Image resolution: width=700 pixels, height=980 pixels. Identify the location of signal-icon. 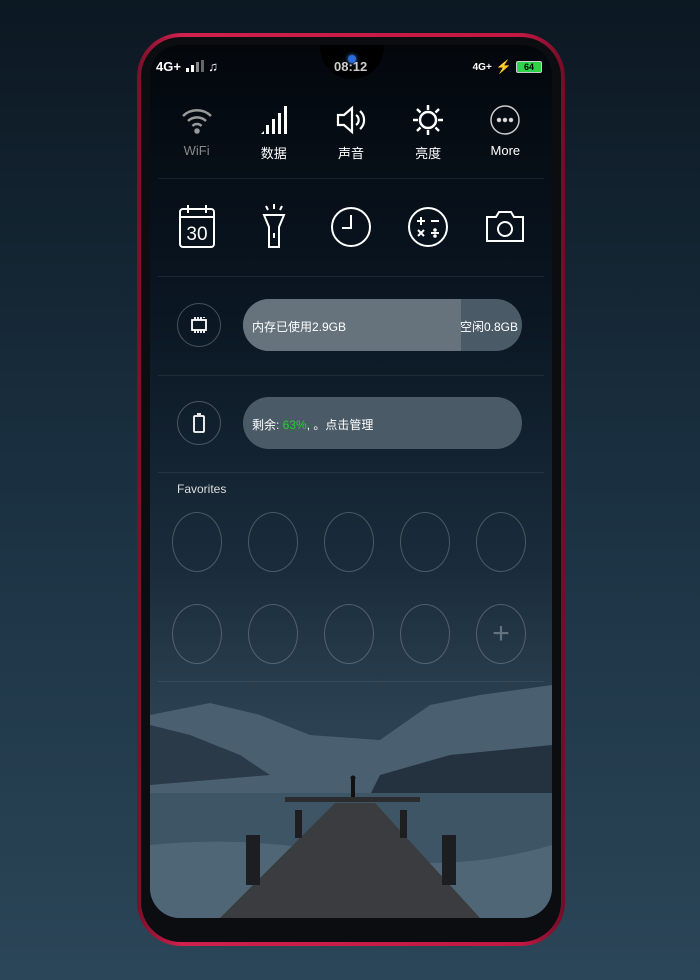
(273, 120).